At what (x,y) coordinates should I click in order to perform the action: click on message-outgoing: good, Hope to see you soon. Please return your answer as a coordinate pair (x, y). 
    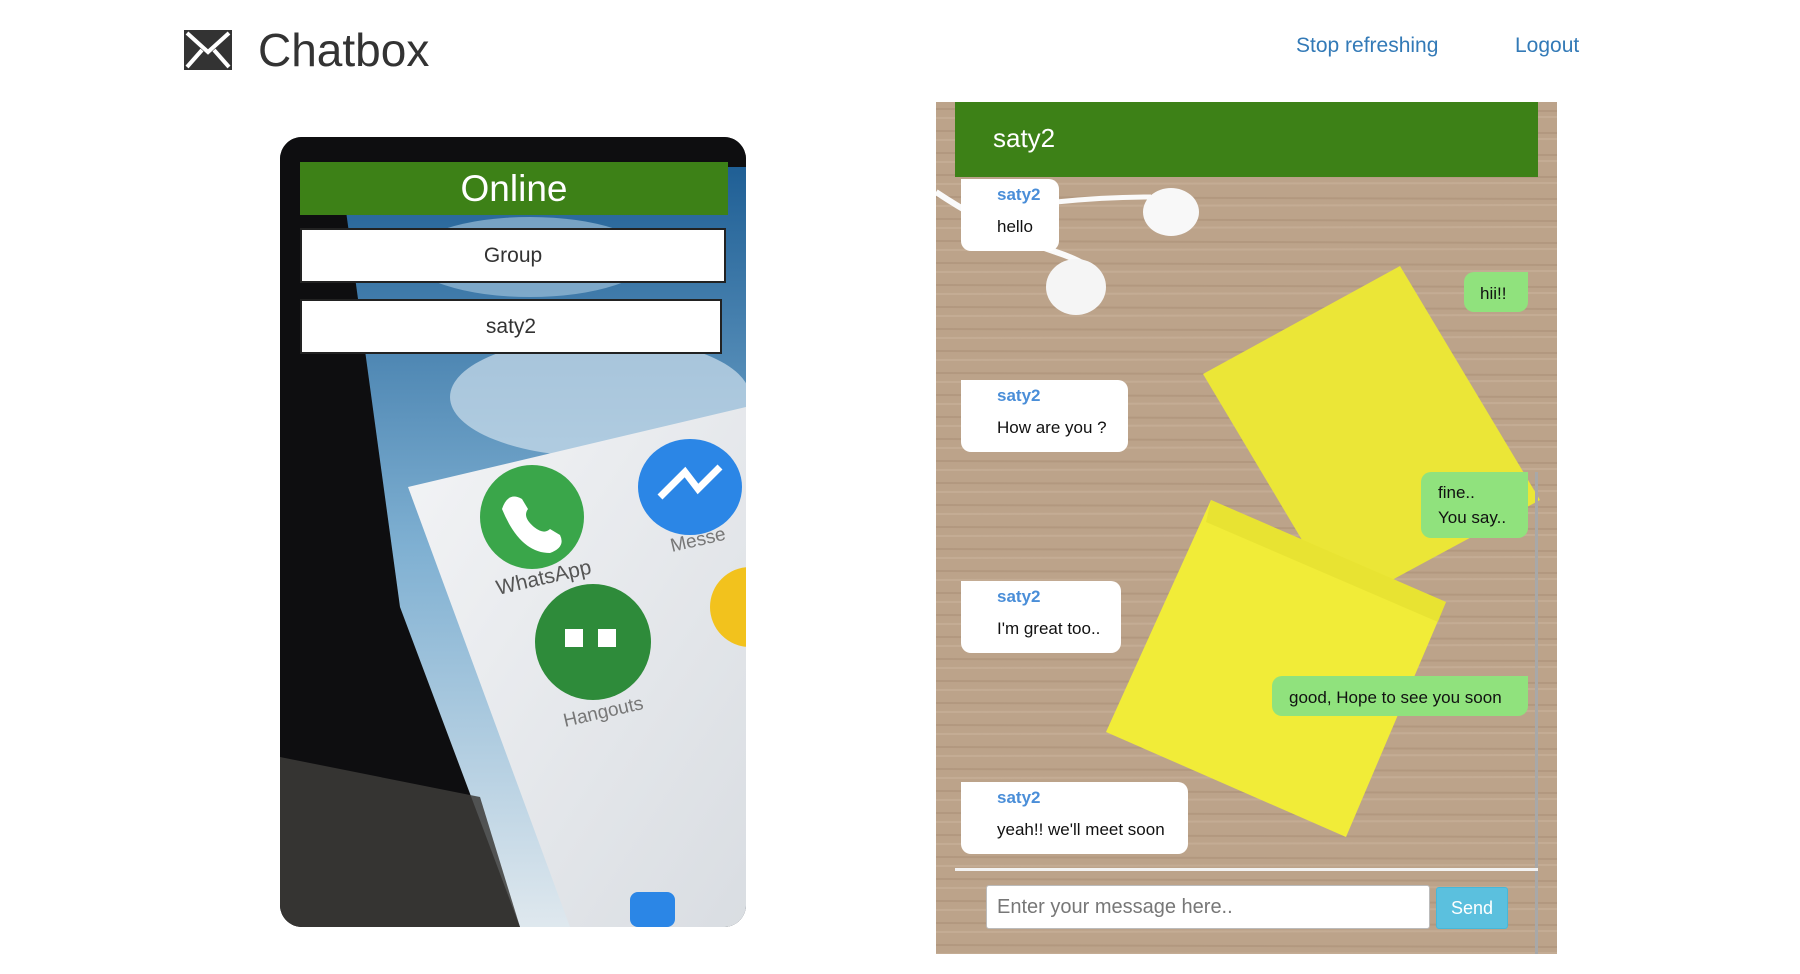
    Looking at the image, I should click on (1400, 696).